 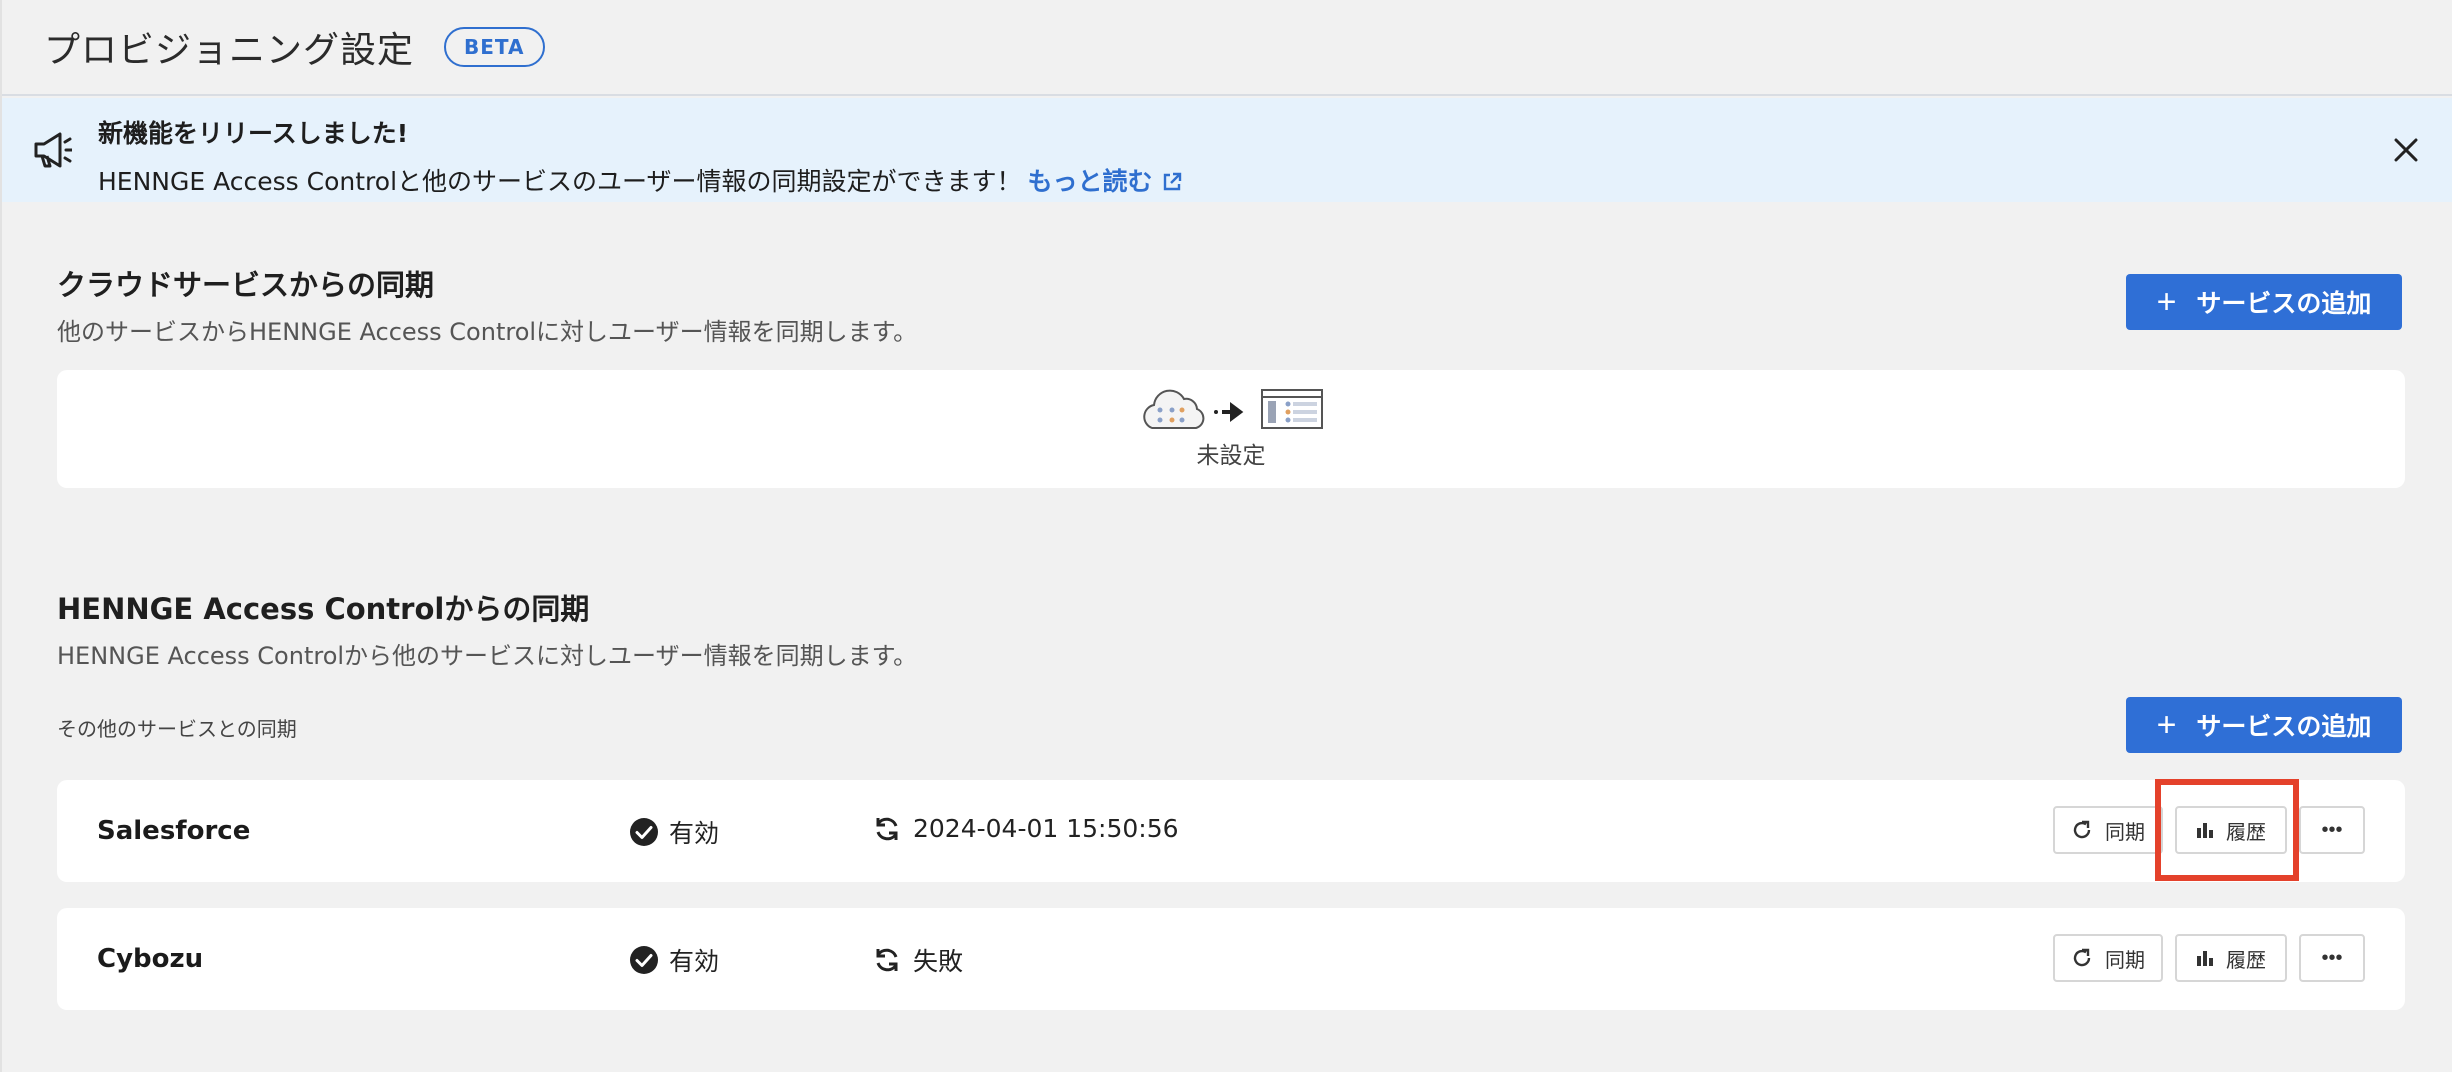 I want to click on last-sync: 2024-04-01 15:50:56, so click(x=1026, y=828).